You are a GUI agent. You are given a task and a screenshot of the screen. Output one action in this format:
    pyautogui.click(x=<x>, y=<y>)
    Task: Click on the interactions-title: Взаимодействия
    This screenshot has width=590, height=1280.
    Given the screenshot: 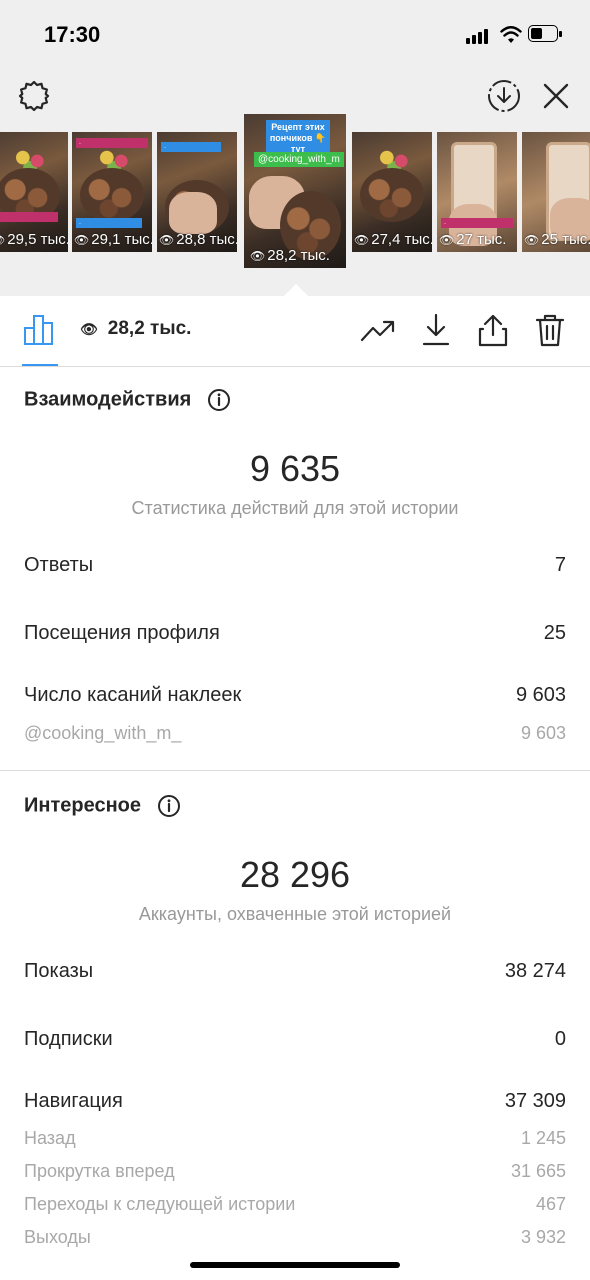 What is the action you would take?
    pyautogui.click(x=127, y=400)
    